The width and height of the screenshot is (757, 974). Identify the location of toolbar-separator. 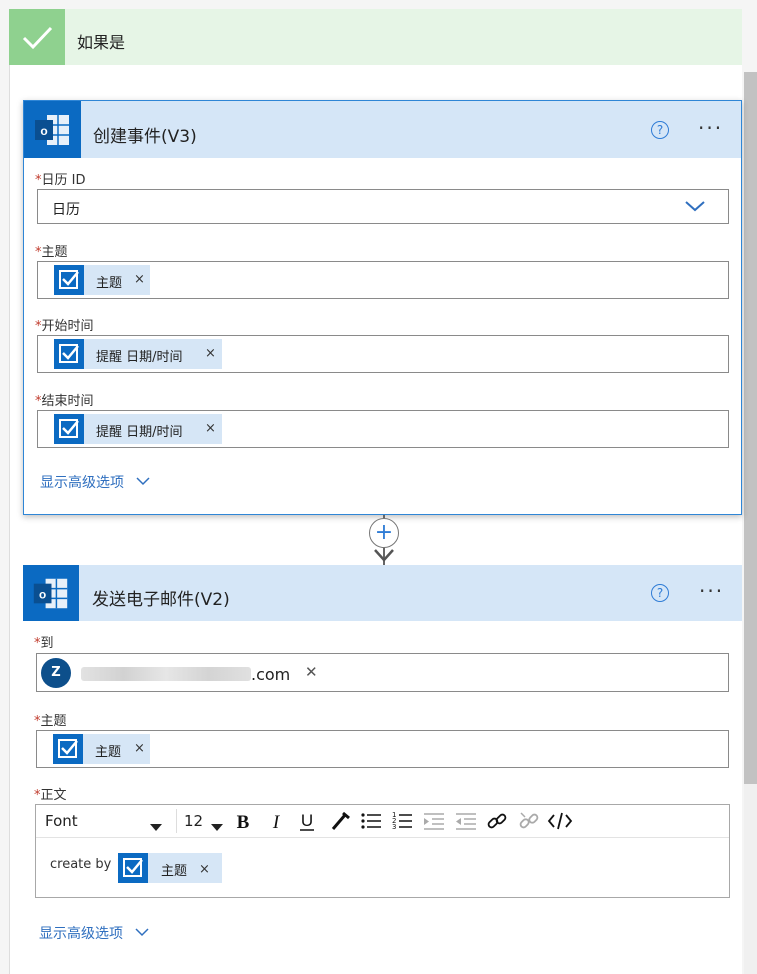
(382, 837).